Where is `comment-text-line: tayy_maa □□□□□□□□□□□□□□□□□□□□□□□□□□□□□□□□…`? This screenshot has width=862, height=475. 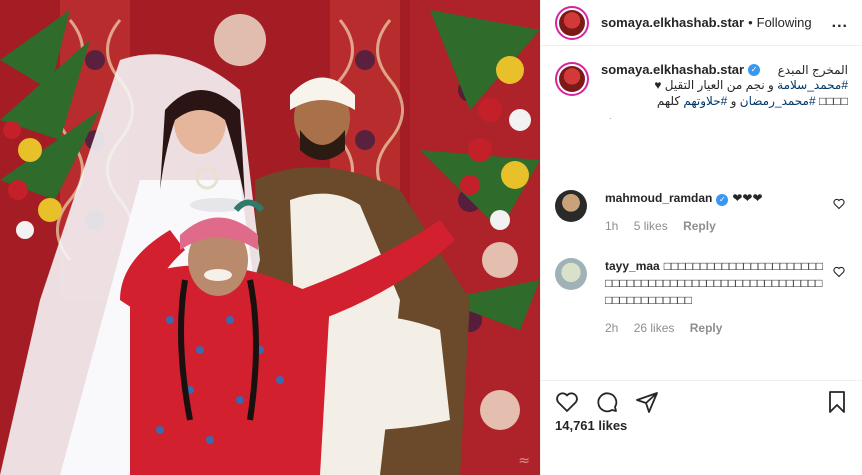 comment-text-line: tayy_maa □□□□□□□□□□□□□□□□□□□□□□□□□□□□□□□□… is located at coordinates (715, 283).